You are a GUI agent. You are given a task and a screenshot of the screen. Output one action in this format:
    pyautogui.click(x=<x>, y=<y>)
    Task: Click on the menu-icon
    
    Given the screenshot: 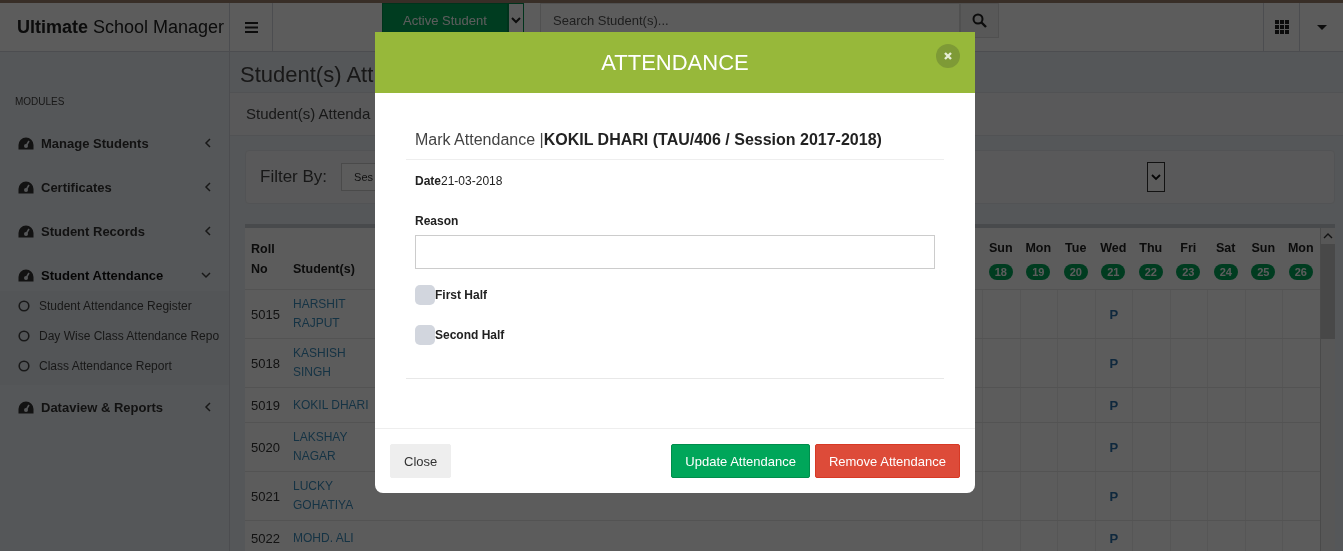 What is the action you would take?
    pyautogui.click(x=251, y=27)
    